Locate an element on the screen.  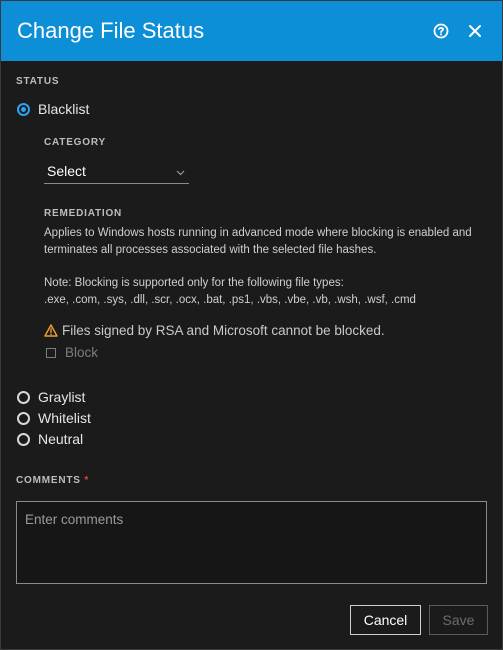
comments-textarea: Enter comments is located at coordinates (251, 542).